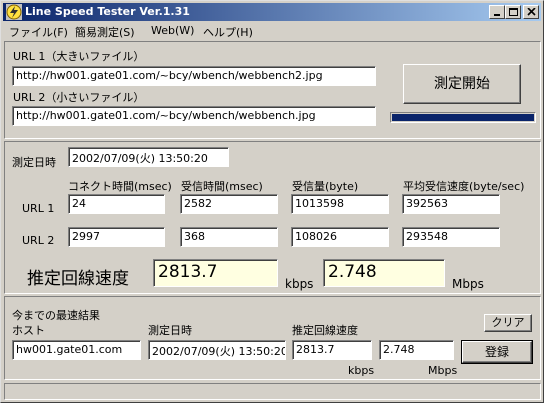  I want to click on best-datetime-field: 2002/07/09(火) 13:50:20, so click(217, 350).